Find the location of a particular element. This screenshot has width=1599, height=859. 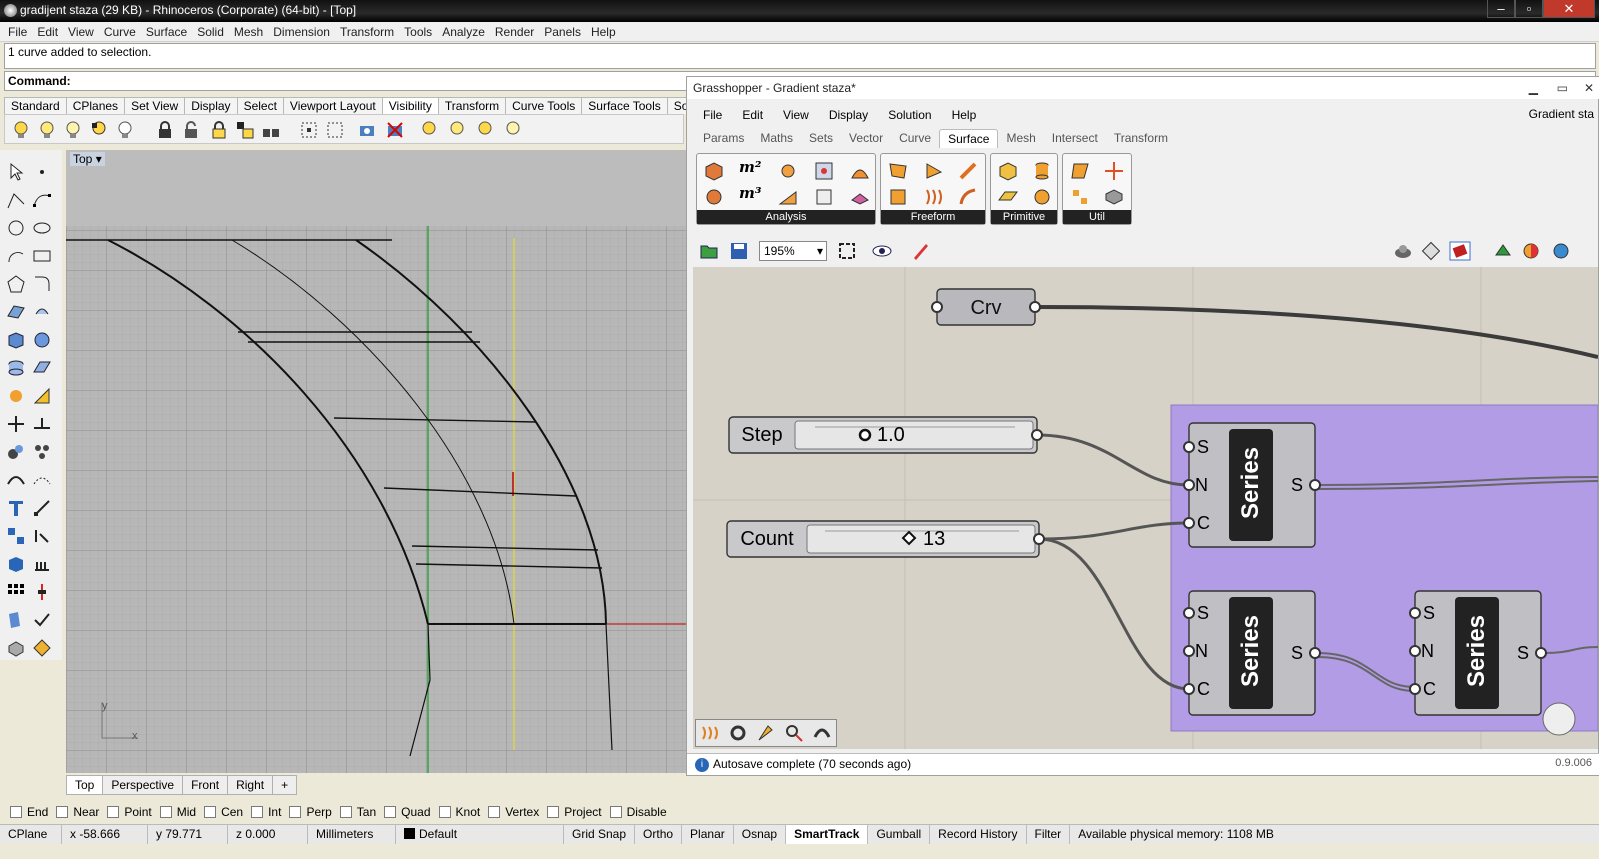

widget-gear-icon is located at coordinates (738, 733).